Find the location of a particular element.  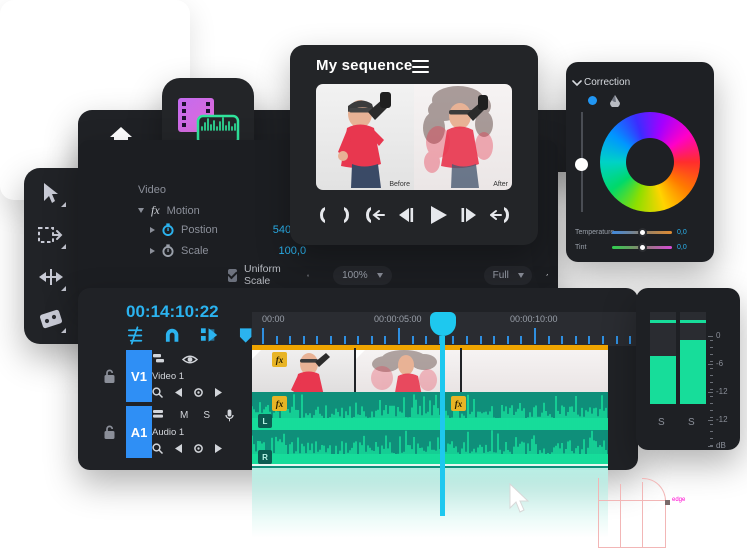

reset-icon is located at coordinates (307, 275).